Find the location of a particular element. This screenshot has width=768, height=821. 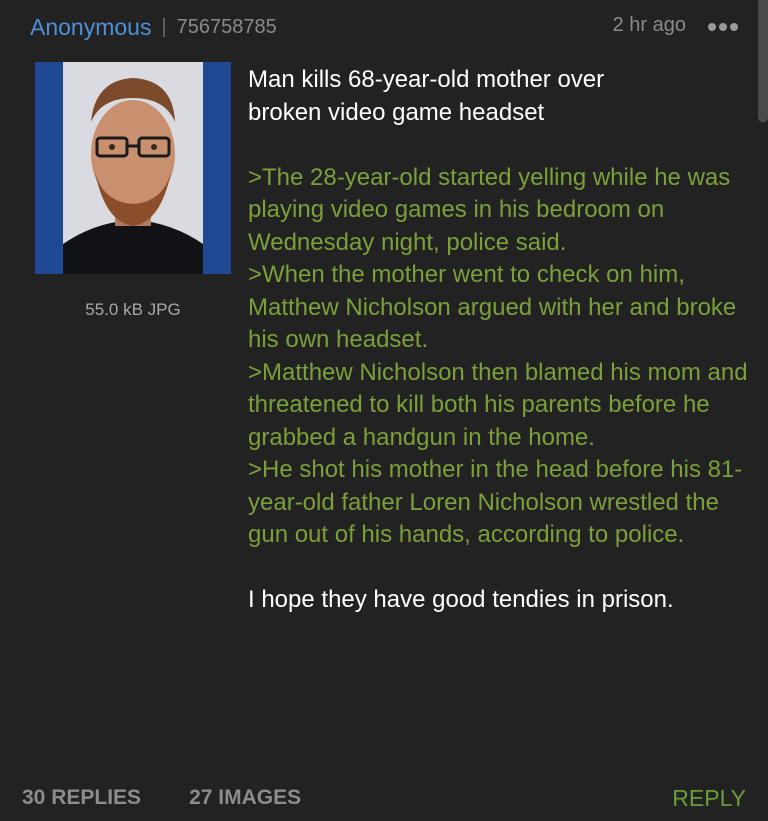

mugshot-image is located at coordinates (133, 168).